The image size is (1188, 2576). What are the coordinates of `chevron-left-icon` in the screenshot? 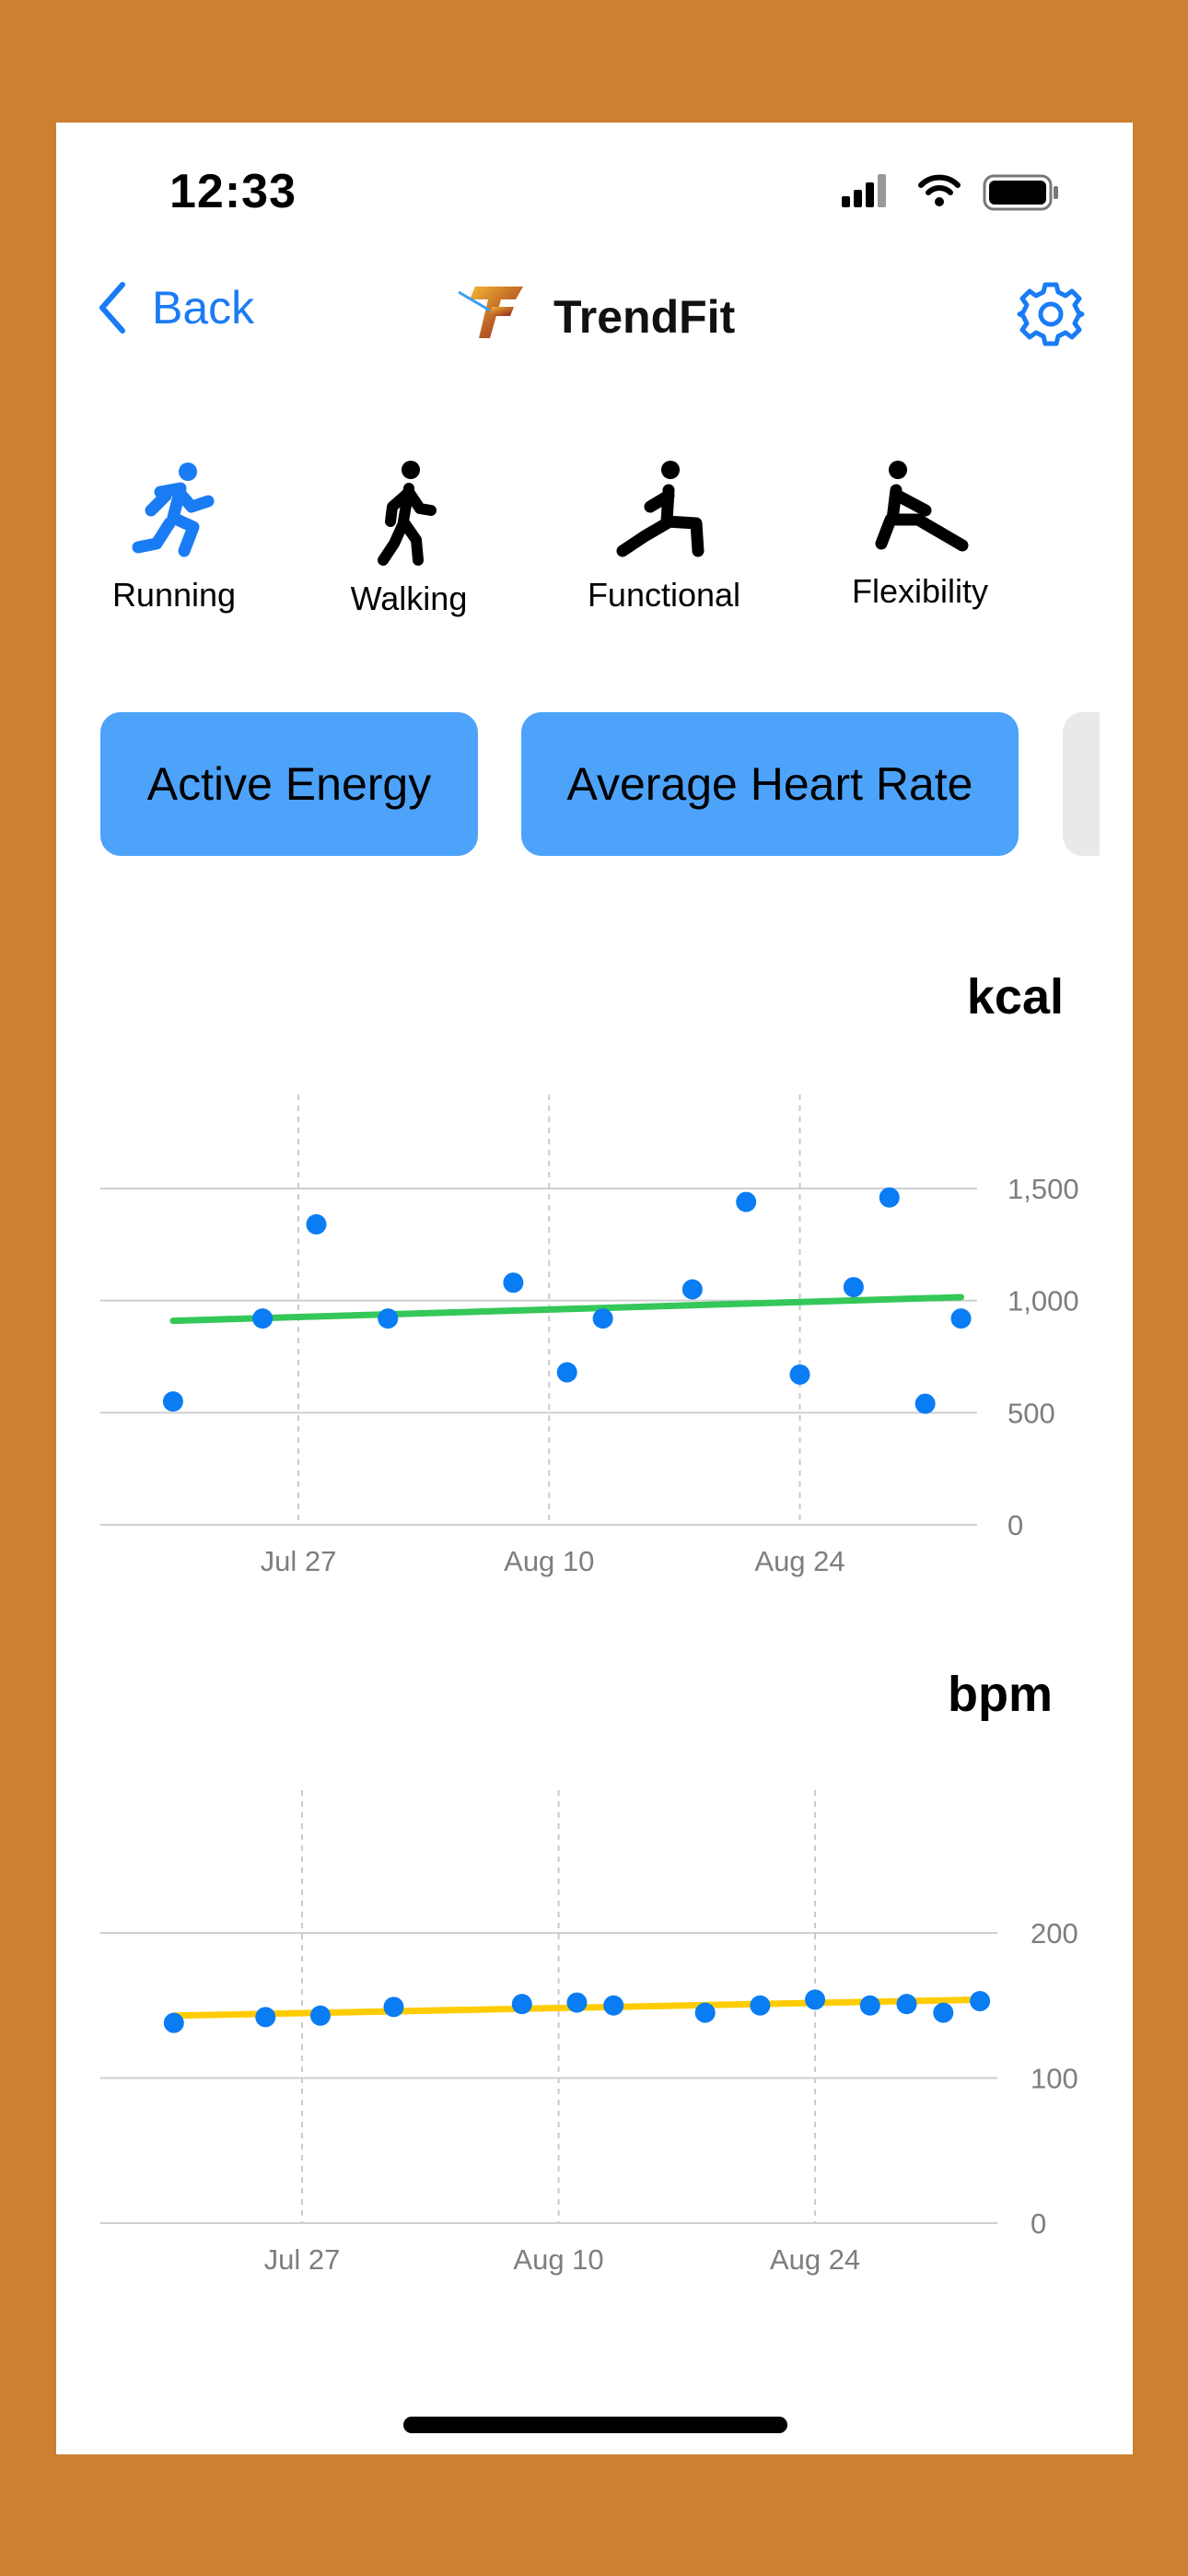 It's located at (112, 308).